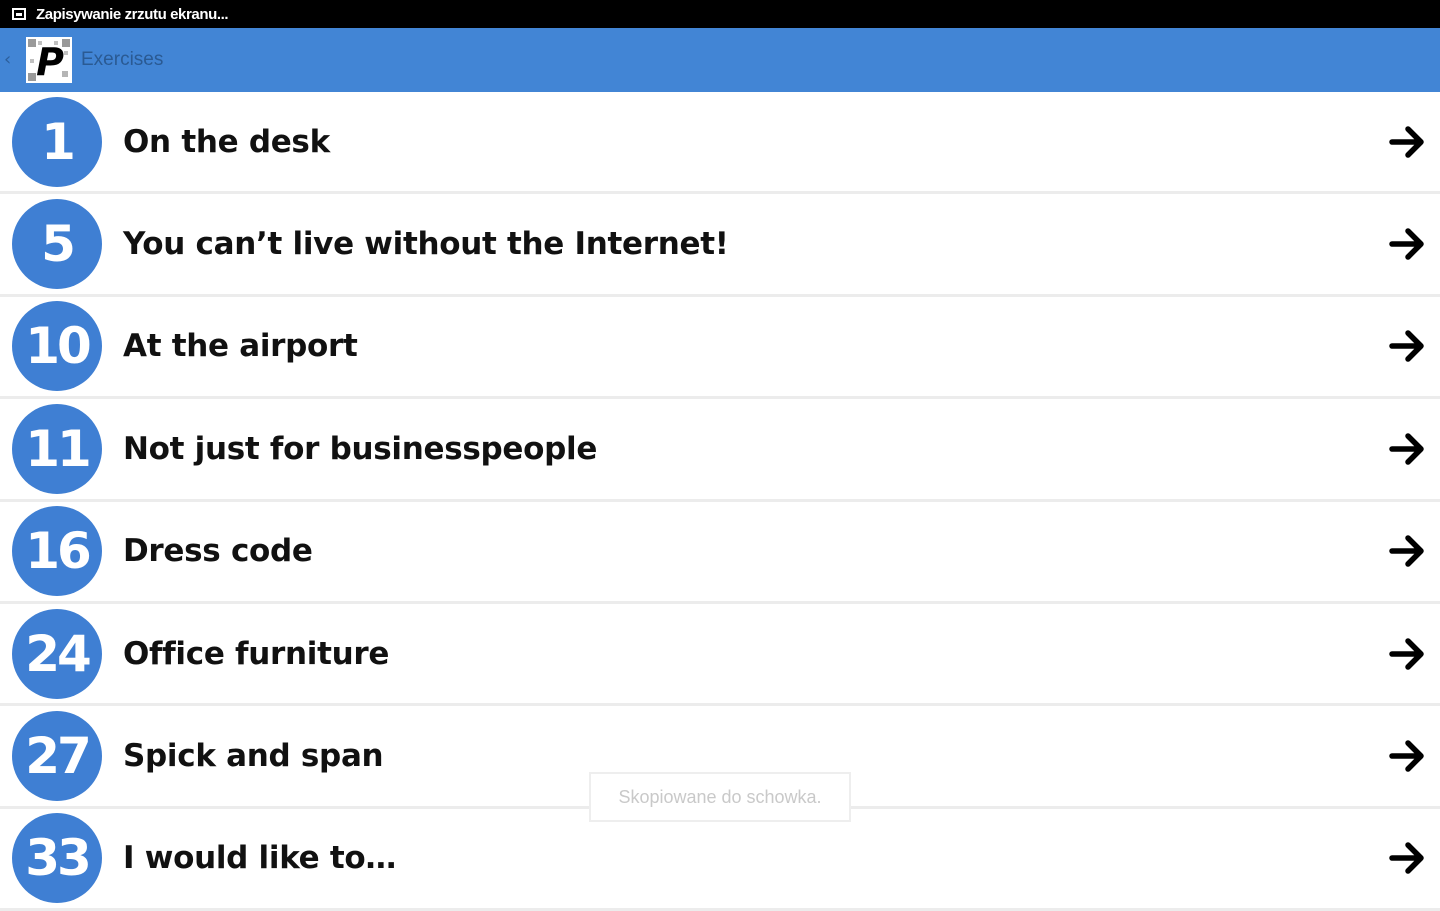  Describe the element at coordinates (11, 60) in the screenshot. I see `chevron-left-icon: ‹` at that location.